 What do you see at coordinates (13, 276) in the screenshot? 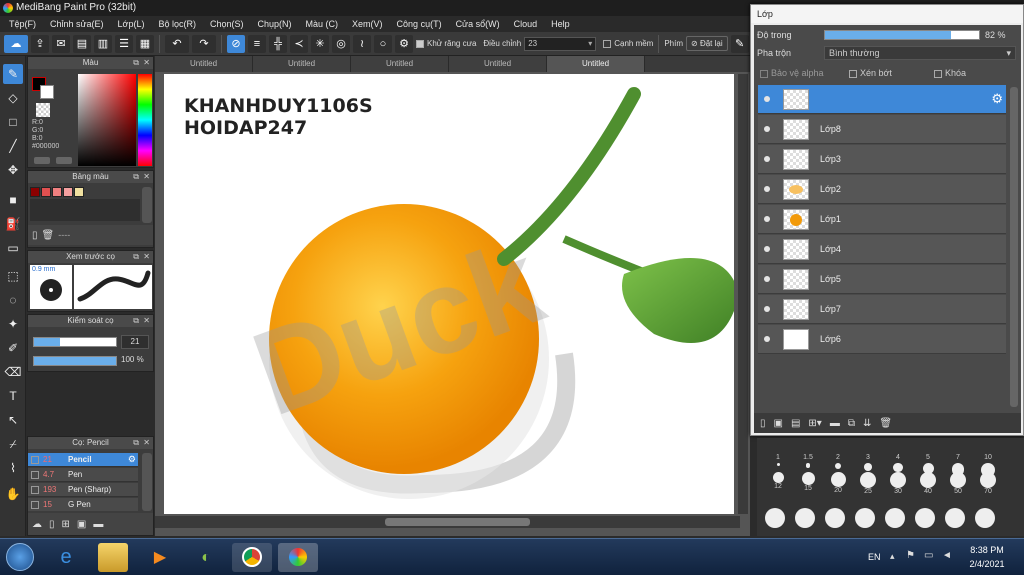
I see `select-tool-icon: ⬚` at bounding box center [13, 276].